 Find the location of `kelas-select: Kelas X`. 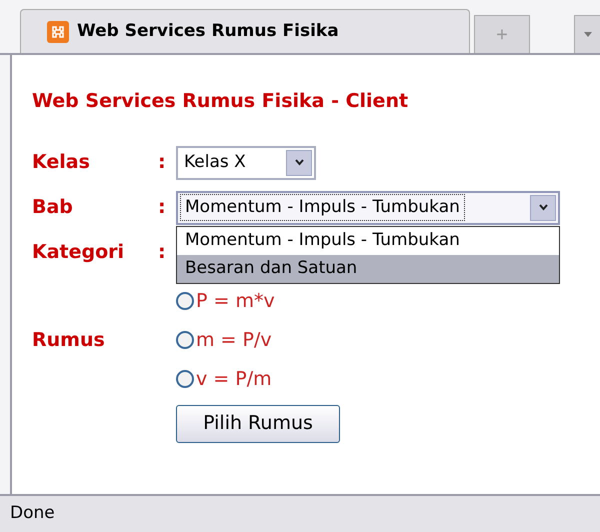

kelas-select: Kelas X is located at coordinates (246, 163).